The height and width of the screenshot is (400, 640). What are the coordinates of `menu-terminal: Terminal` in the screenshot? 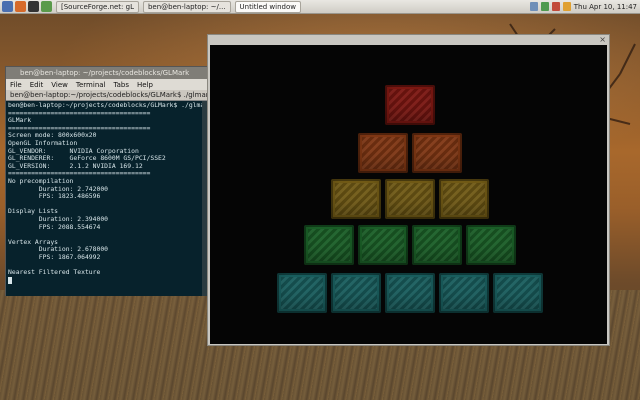 It's located at (91, 85).